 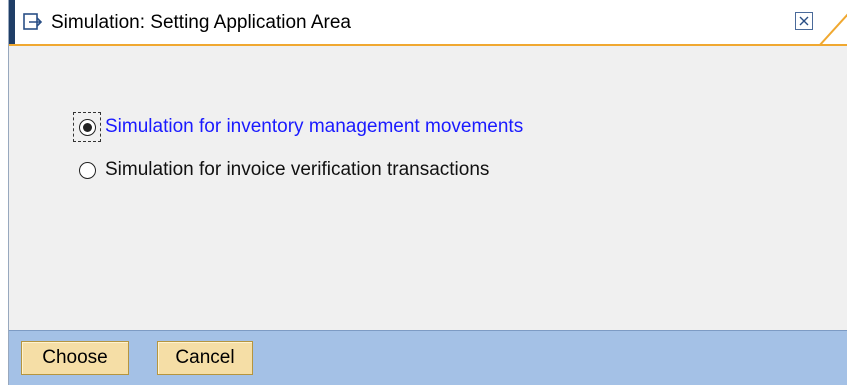 I want to click on close-icon, so click(x=804, y=21).